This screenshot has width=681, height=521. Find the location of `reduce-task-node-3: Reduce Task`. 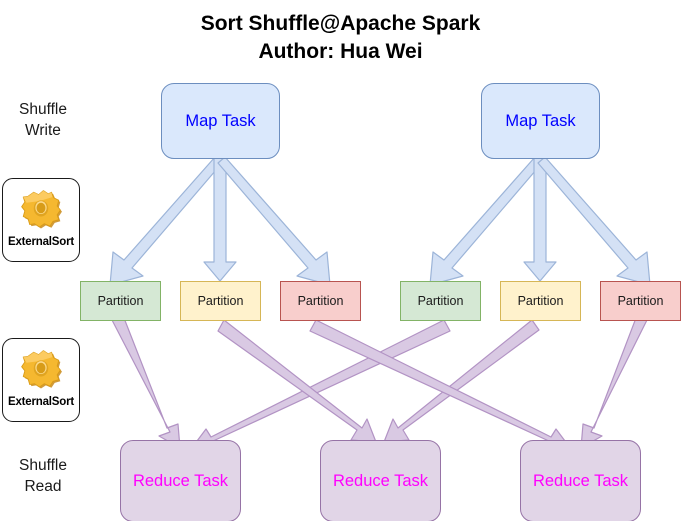

reduce-task-node-3: Reduce Task is located at coordinates (580, 480).